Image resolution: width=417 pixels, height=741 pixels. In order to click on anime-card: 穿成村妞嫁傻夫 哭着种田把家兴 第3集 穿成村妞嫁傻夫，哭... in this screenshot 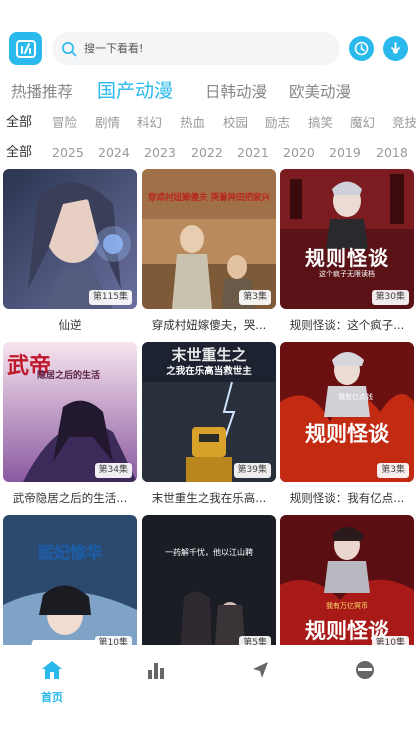, I will do `click(209, 251)`.